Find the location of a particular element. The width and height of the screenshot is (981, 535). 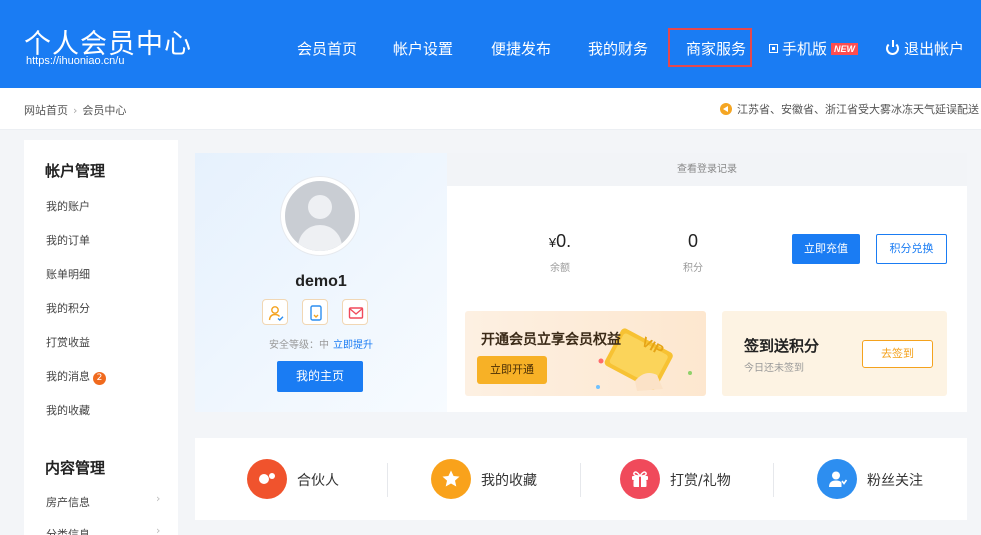

login-record-link: 查看登录记录 is located at coordinates (707, 169).